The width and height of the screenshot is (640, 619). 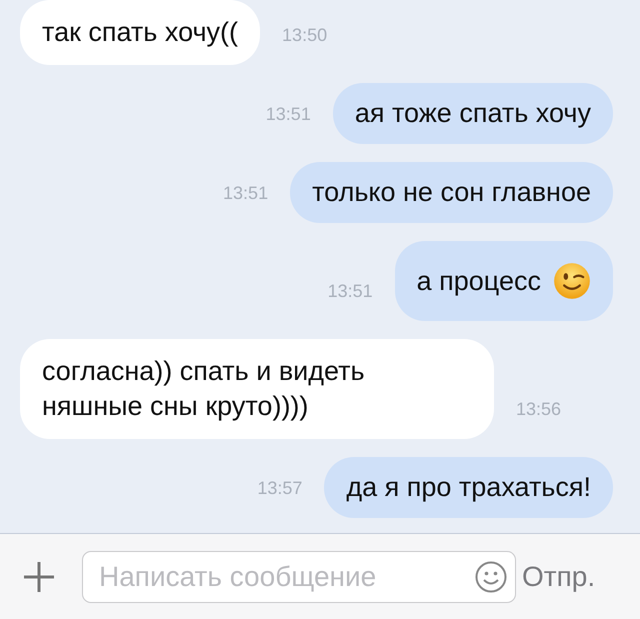 I want to click on message-text: ая тоже спать хочу, so click(x=472, y=113).